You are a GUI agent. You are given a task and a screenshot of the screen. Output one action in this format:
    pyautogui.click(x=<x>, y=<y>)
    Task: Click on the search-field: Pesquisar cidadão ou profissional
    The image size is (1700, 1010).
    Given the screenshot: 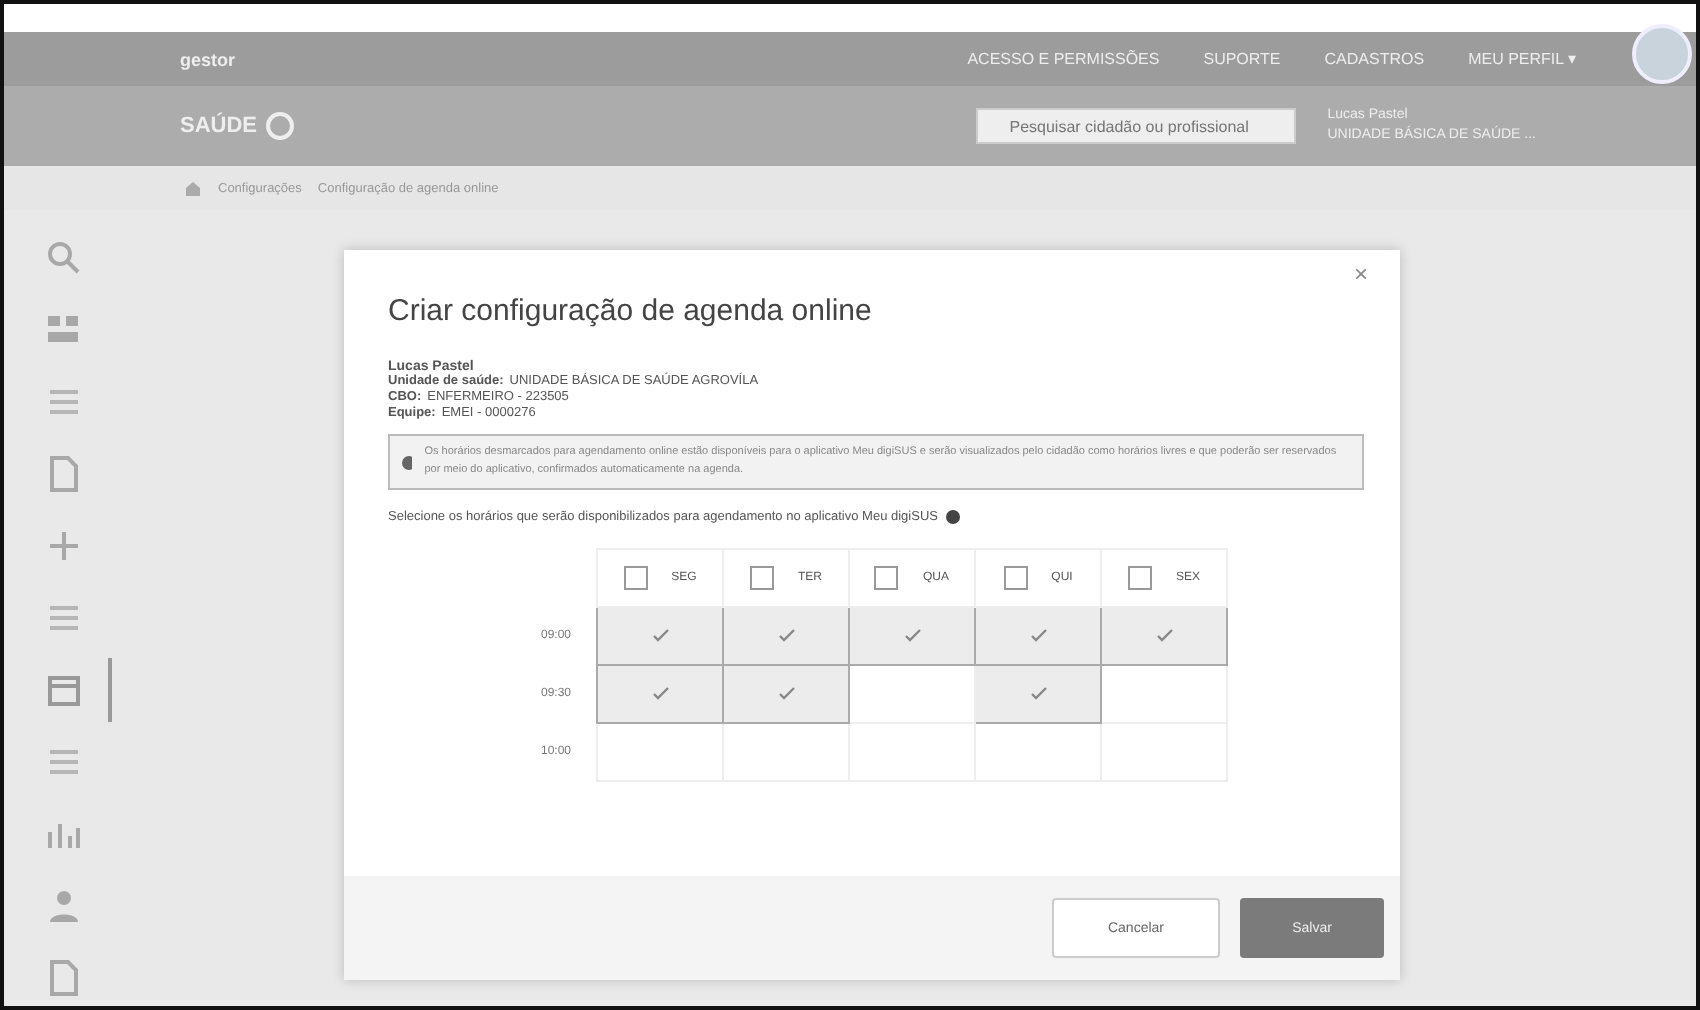 What is the action you would take?
    pyautogui.click(x=1135, y=126)
    